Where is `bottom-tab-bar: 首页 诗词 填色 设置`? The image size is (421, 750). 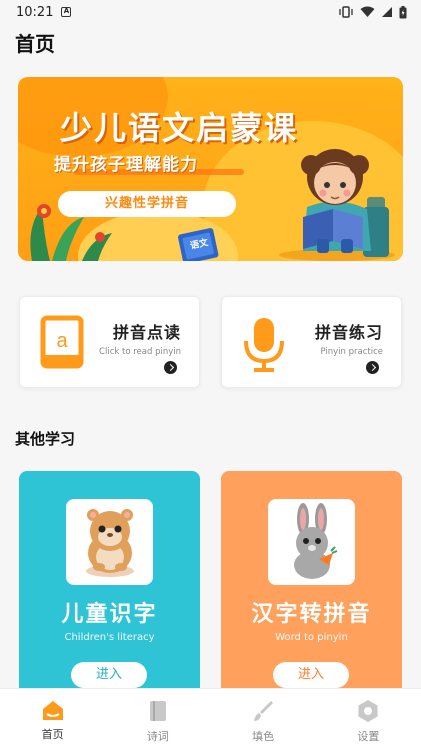 bottom-tab-bar: 首页 诗词 填色 设置 is located at coordinates (210, 719).